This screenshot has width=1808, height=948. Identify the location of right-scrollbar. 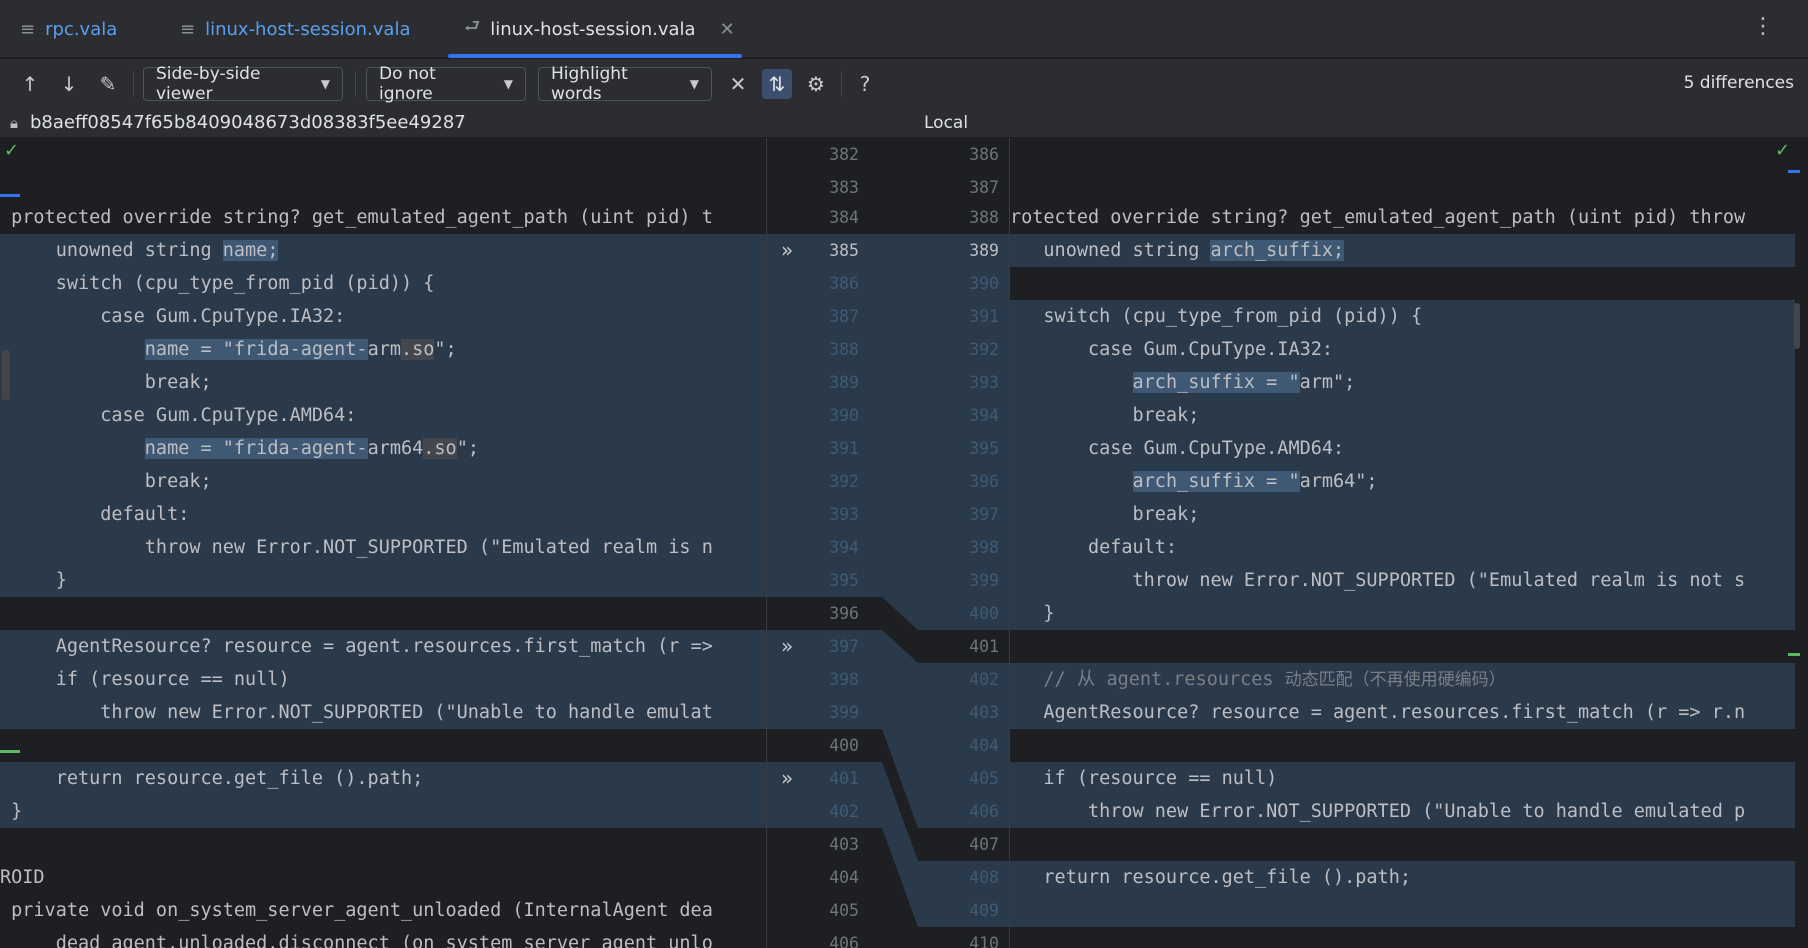
(1794, 543).